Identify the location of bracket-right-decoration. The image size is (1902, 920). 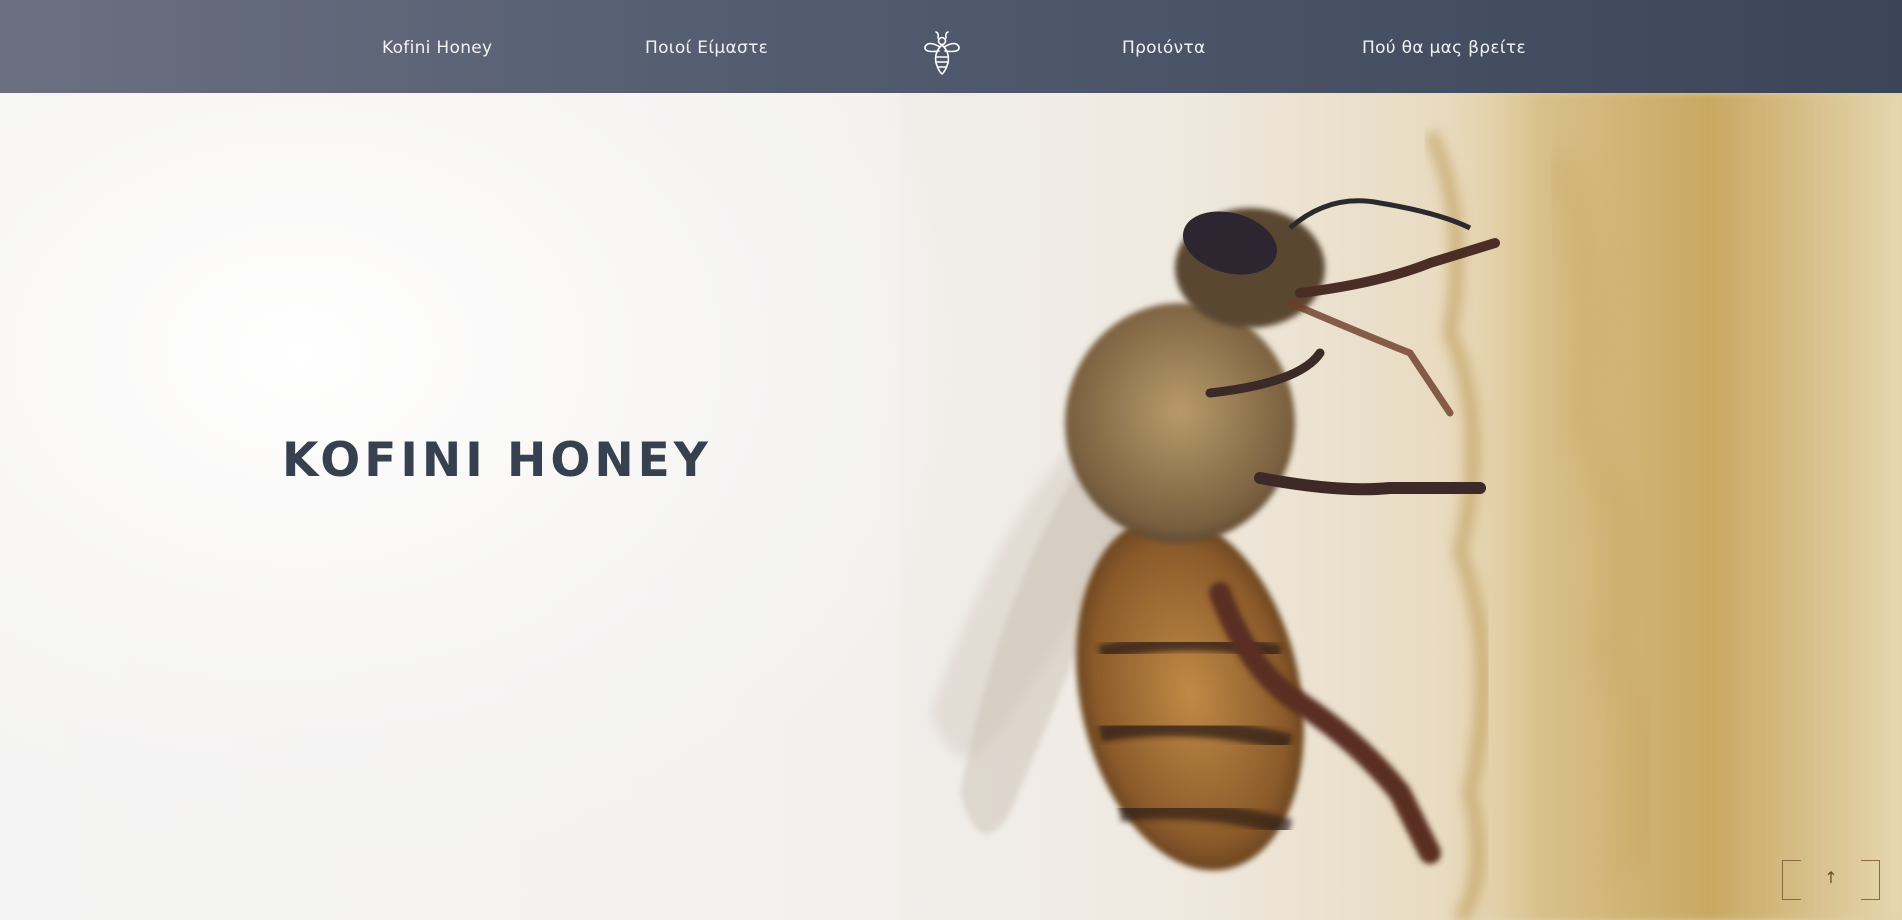
(1870, 880).